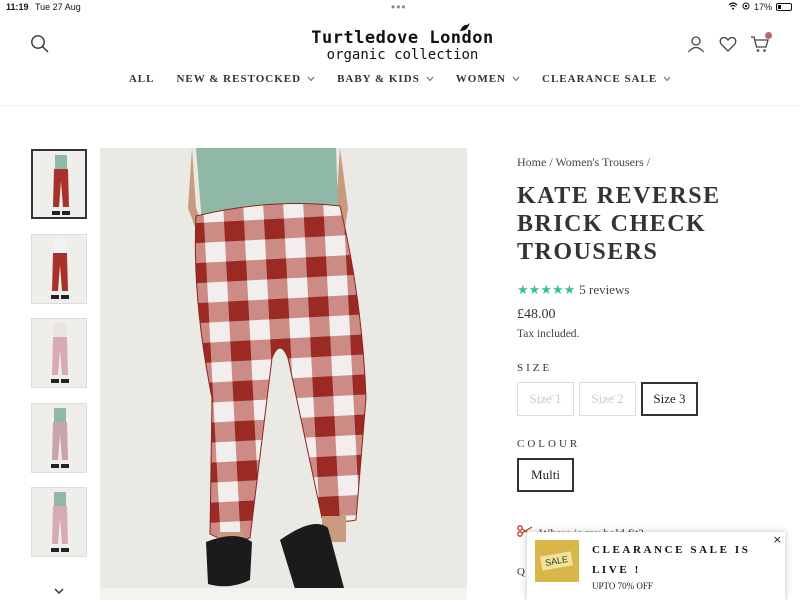 The width and height of the screenshot is (800, 600). Describe the element at coordinates (746, 7) in the screenshot. I see `orientation-lock-icon` at that location.